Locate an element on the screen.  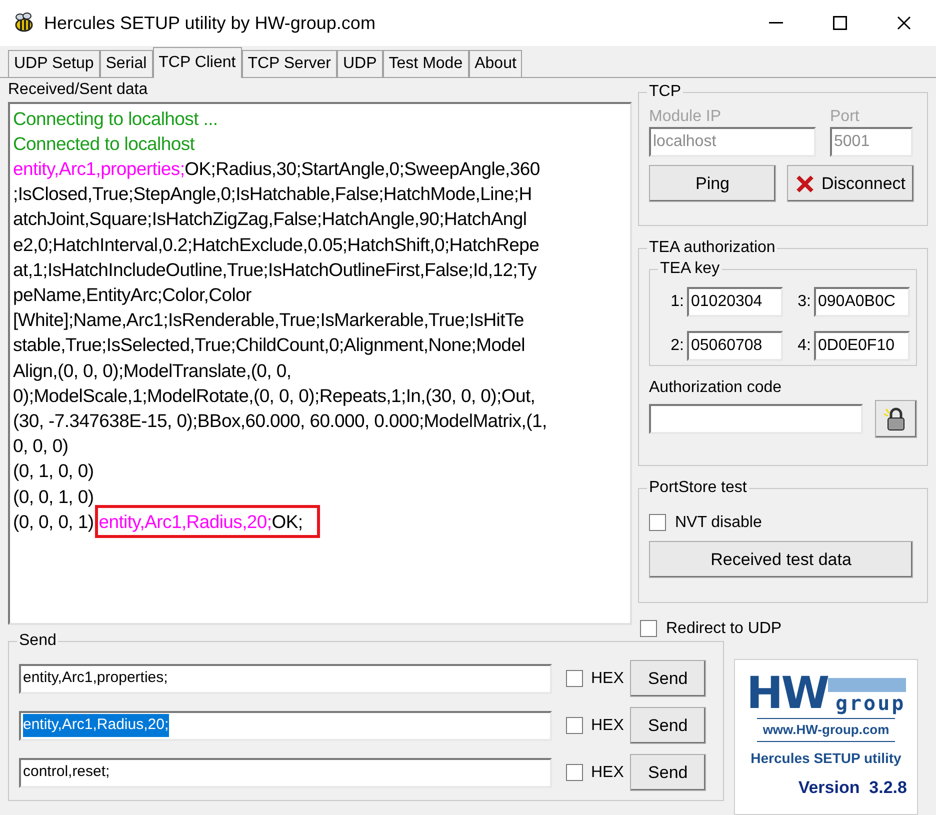
logo-group: group is located at coordinates (870, 703).